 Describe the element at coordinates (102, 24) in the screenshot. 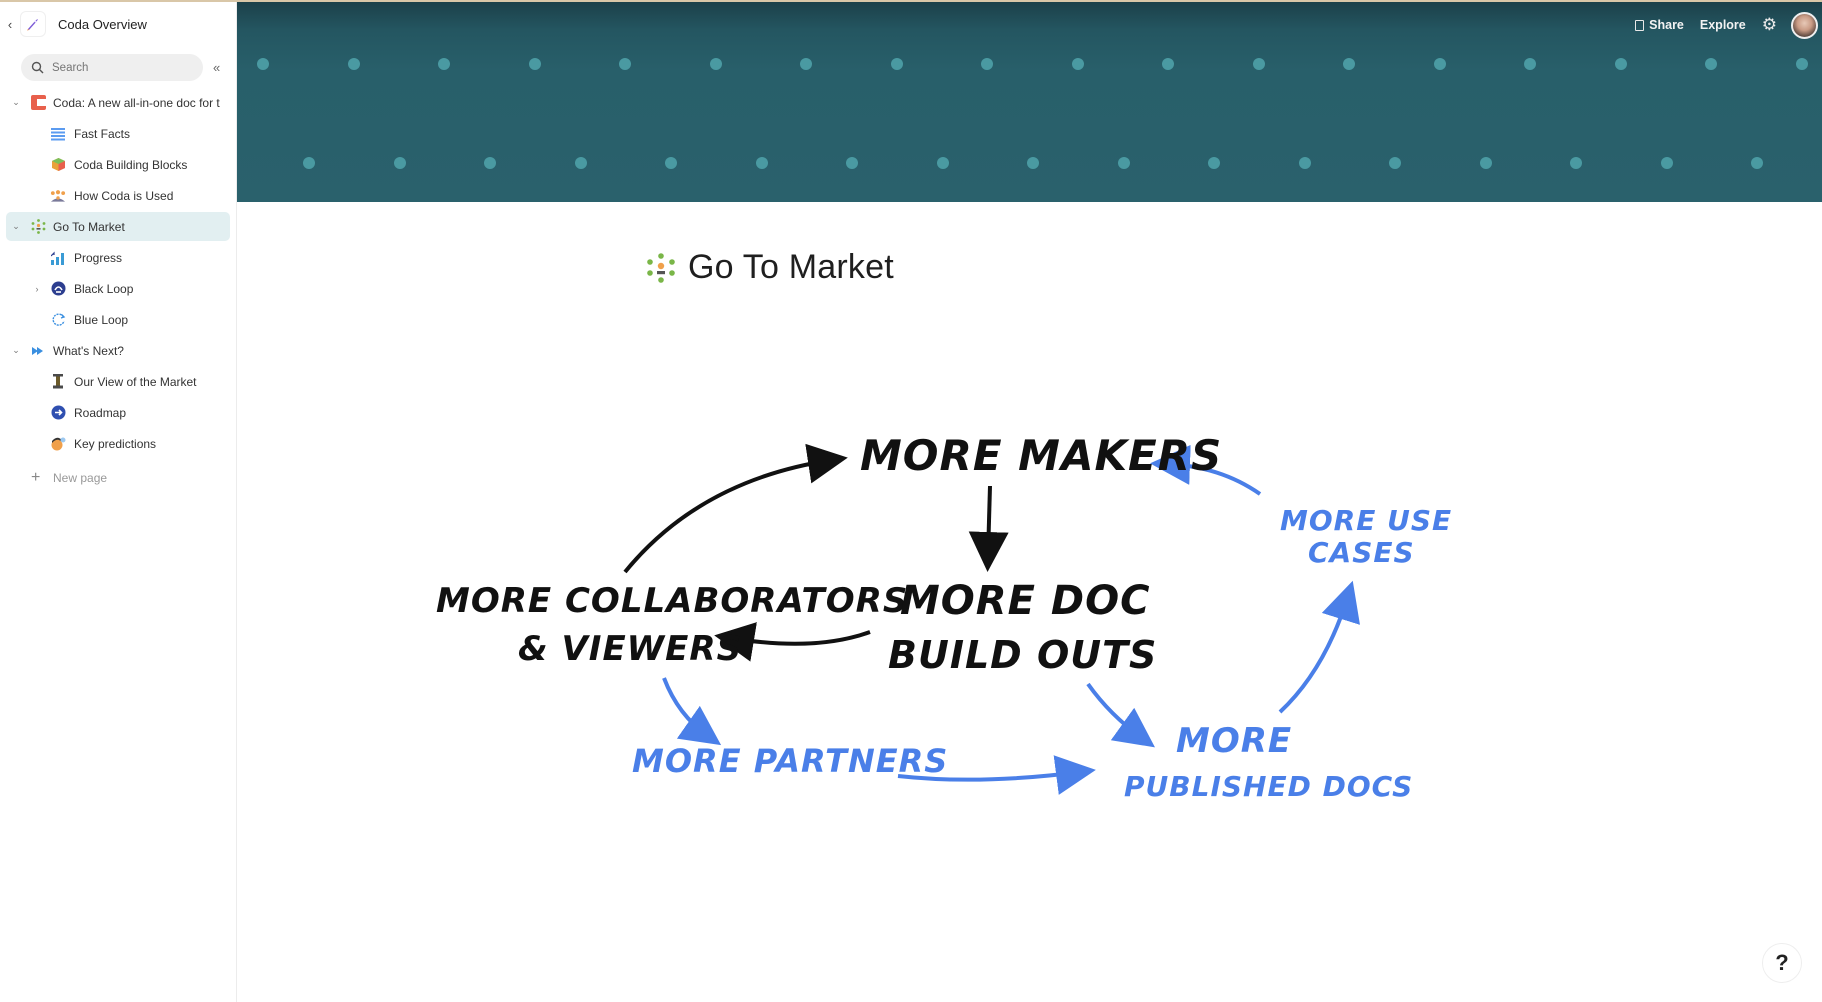

I see `doc-title: Coda Overview` at that location.